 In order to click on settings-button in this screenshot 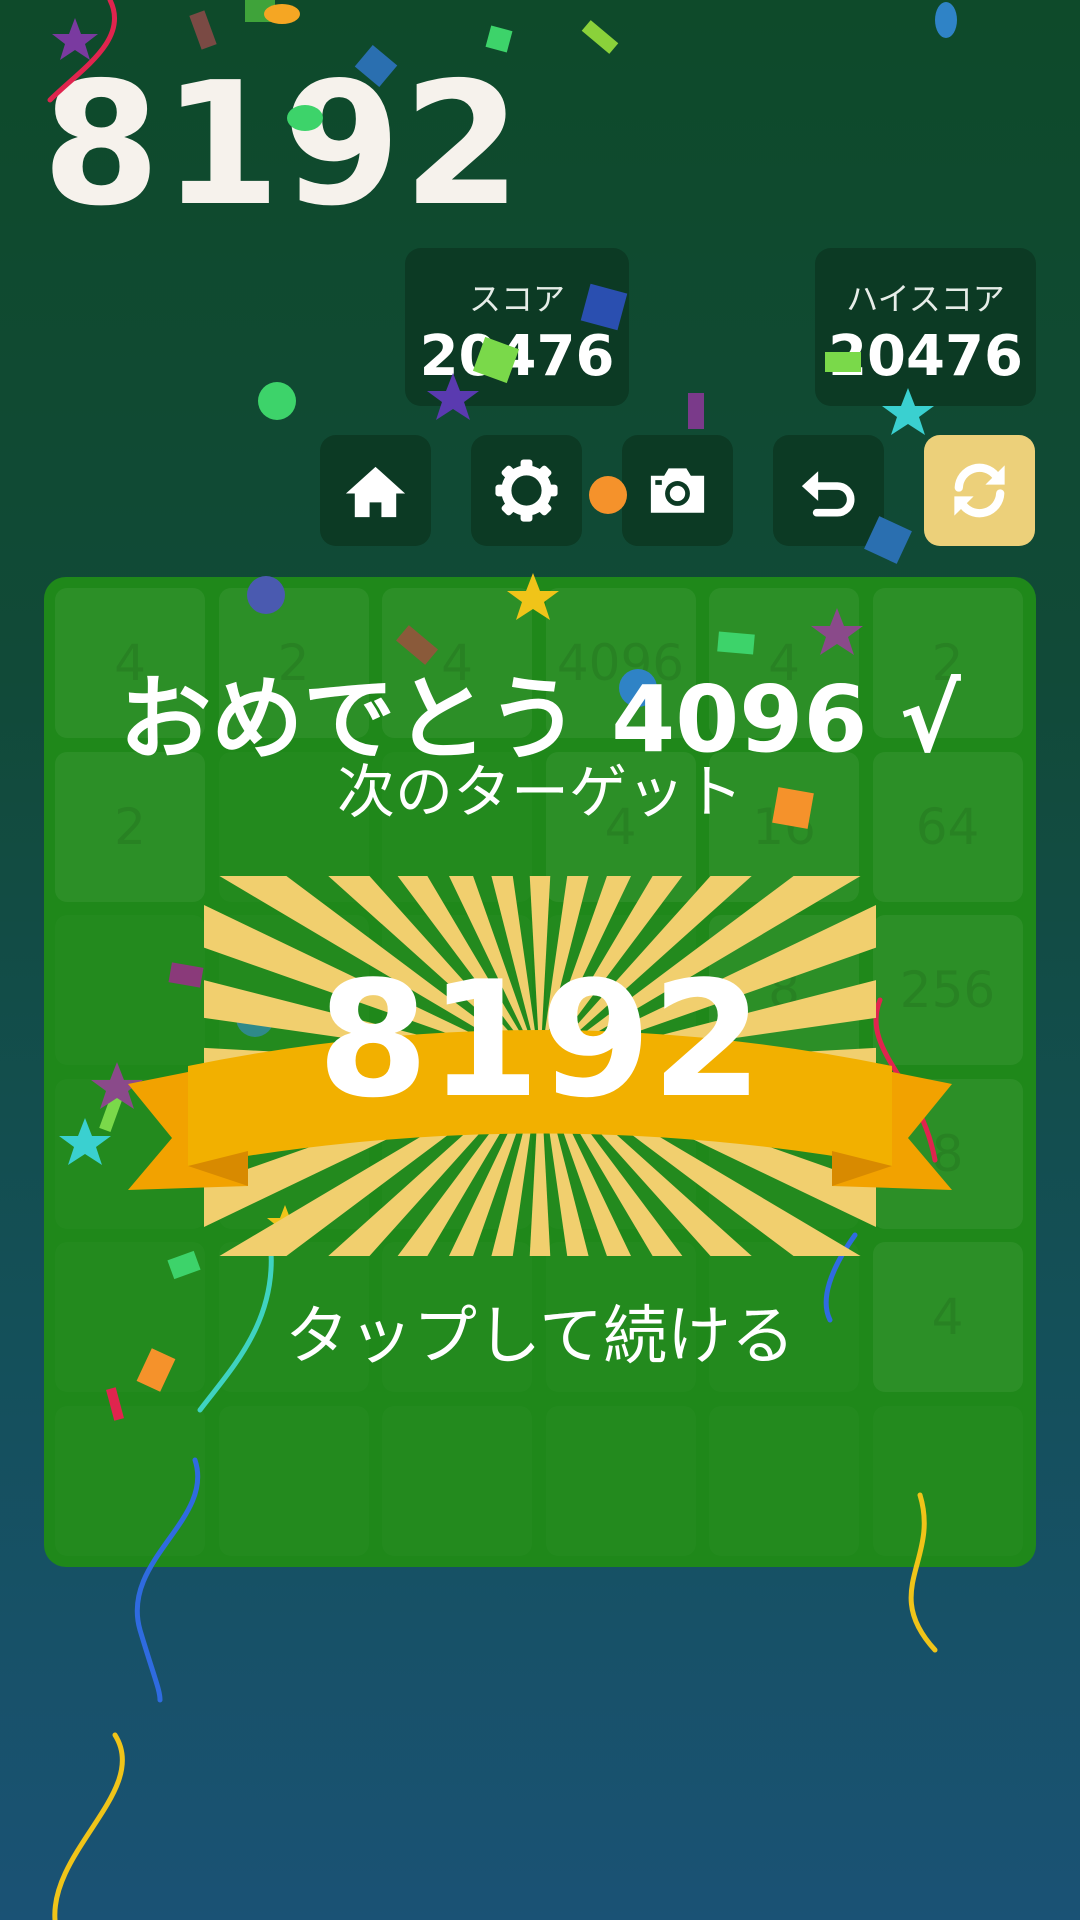, I will do `click(526, 490)`.